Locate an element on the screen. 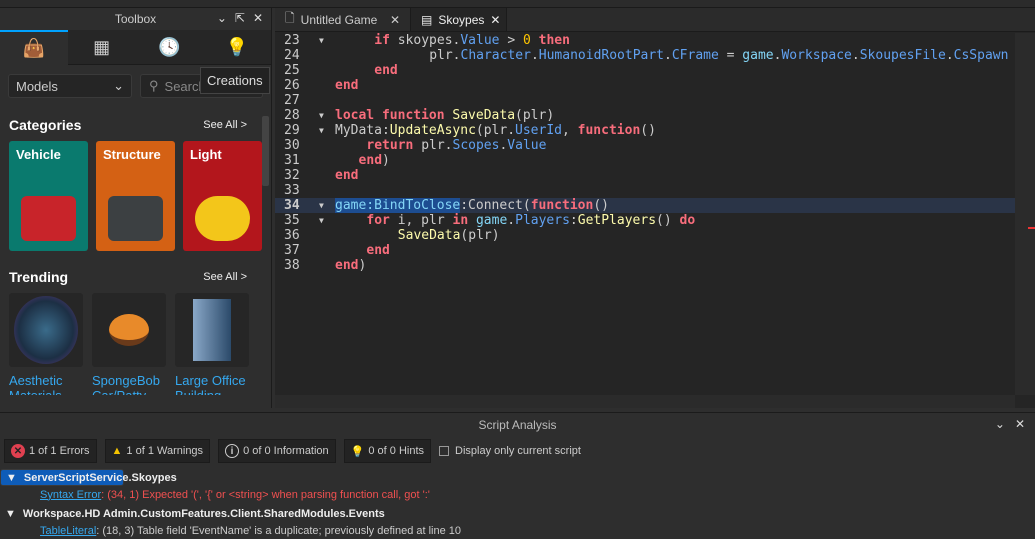 This screenshot has width=1035, height=539. category-light: Light is located at coordinates (222, 196).